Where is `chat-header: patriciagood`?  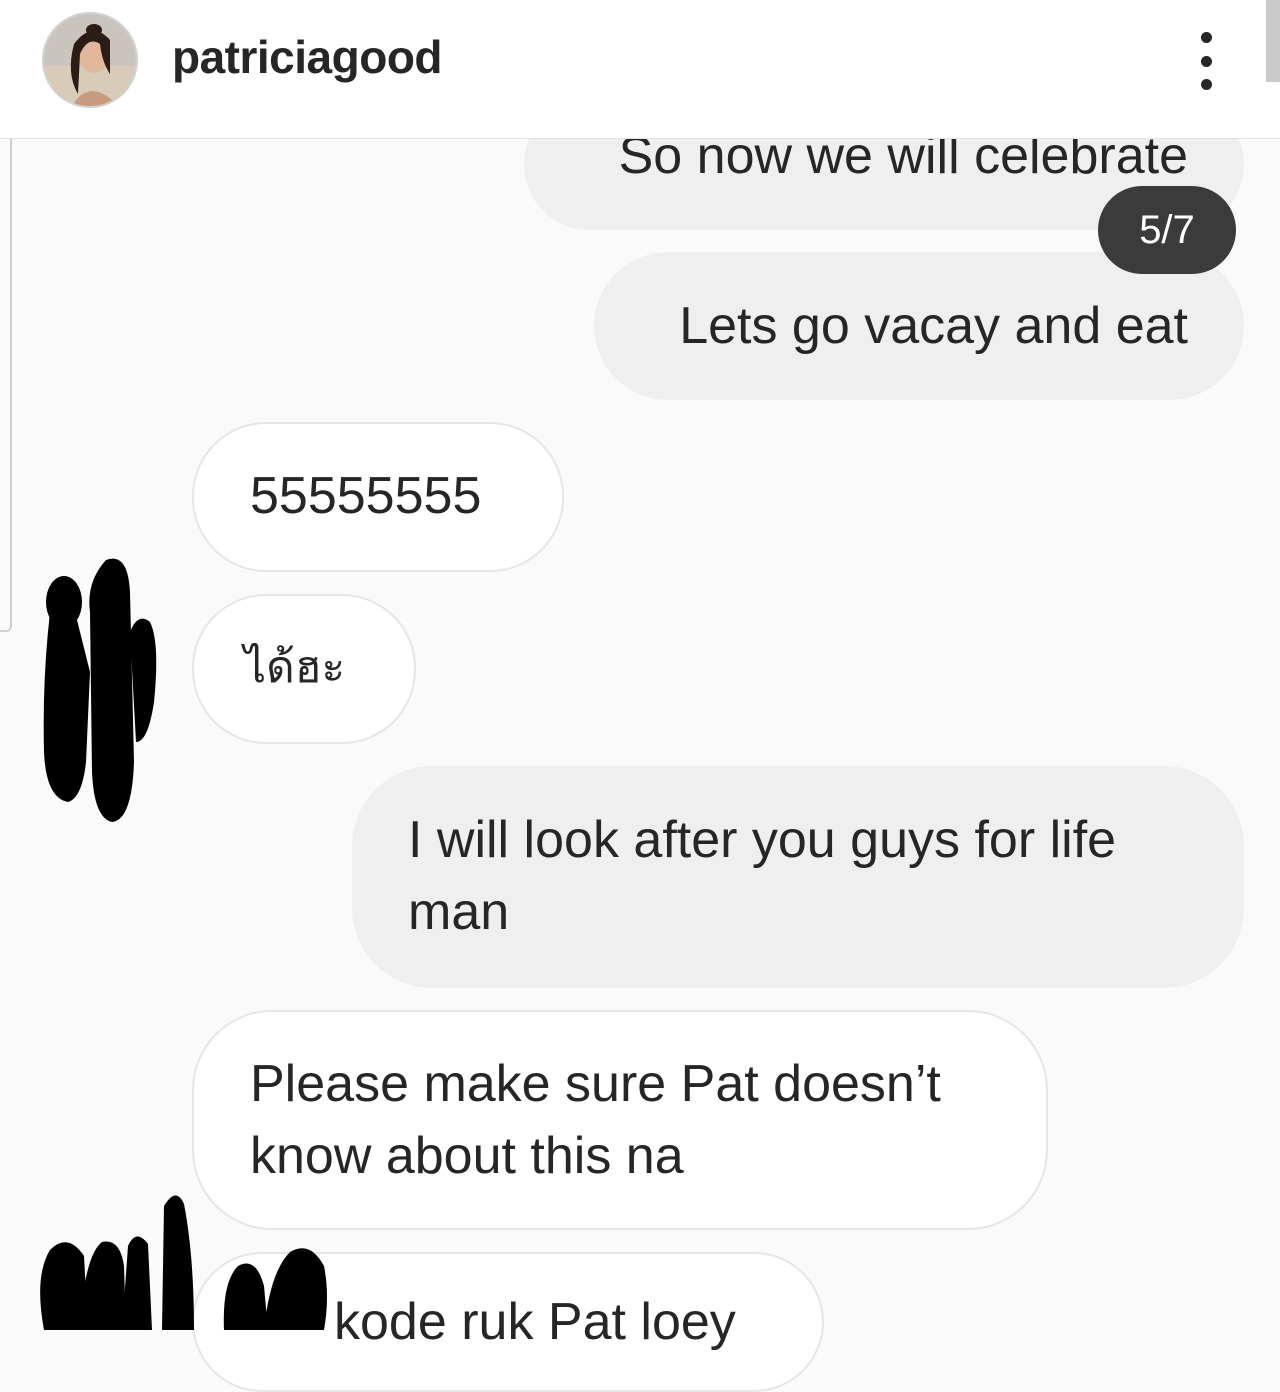 chat-header: patriciagood is located at coordinates (640, 69).